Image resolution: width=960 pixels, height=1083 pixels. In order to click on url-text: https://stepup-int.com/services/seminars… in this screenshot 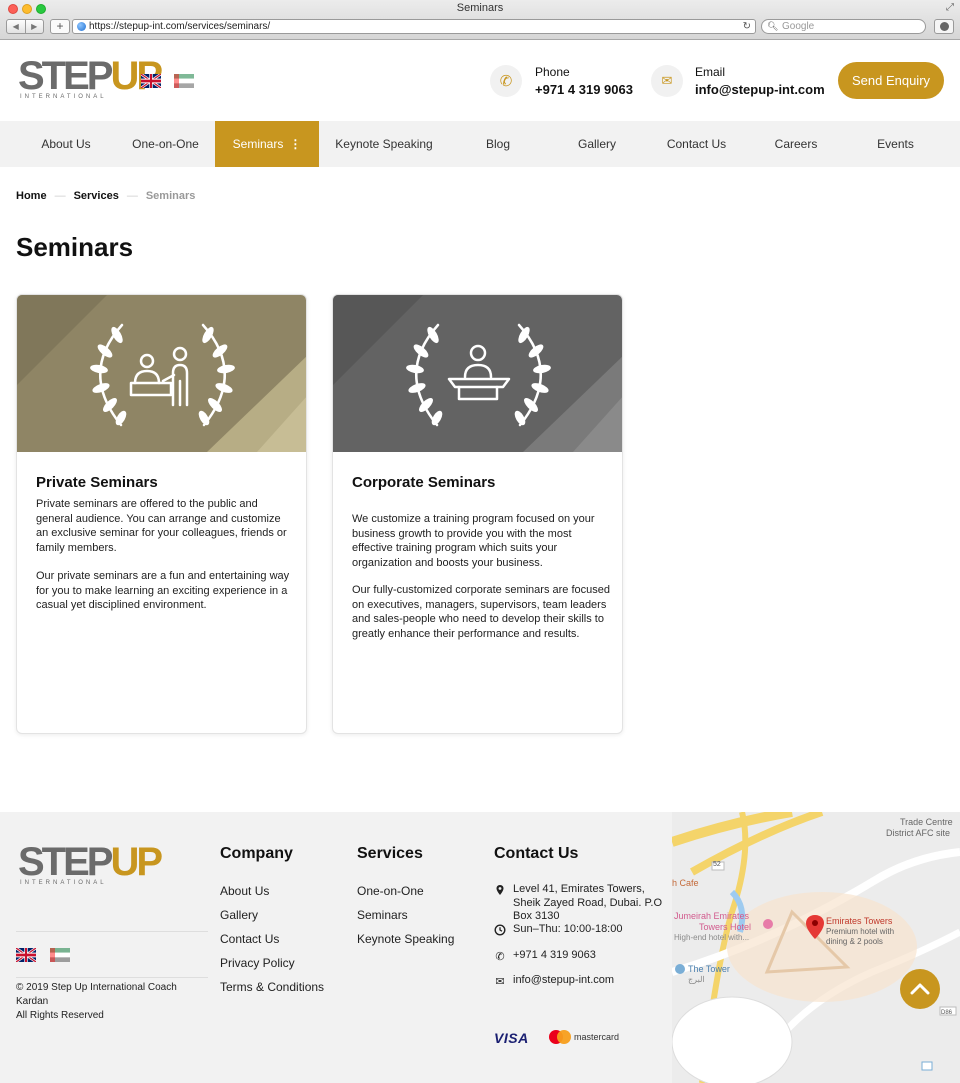, I will do `click(180, 26)`.